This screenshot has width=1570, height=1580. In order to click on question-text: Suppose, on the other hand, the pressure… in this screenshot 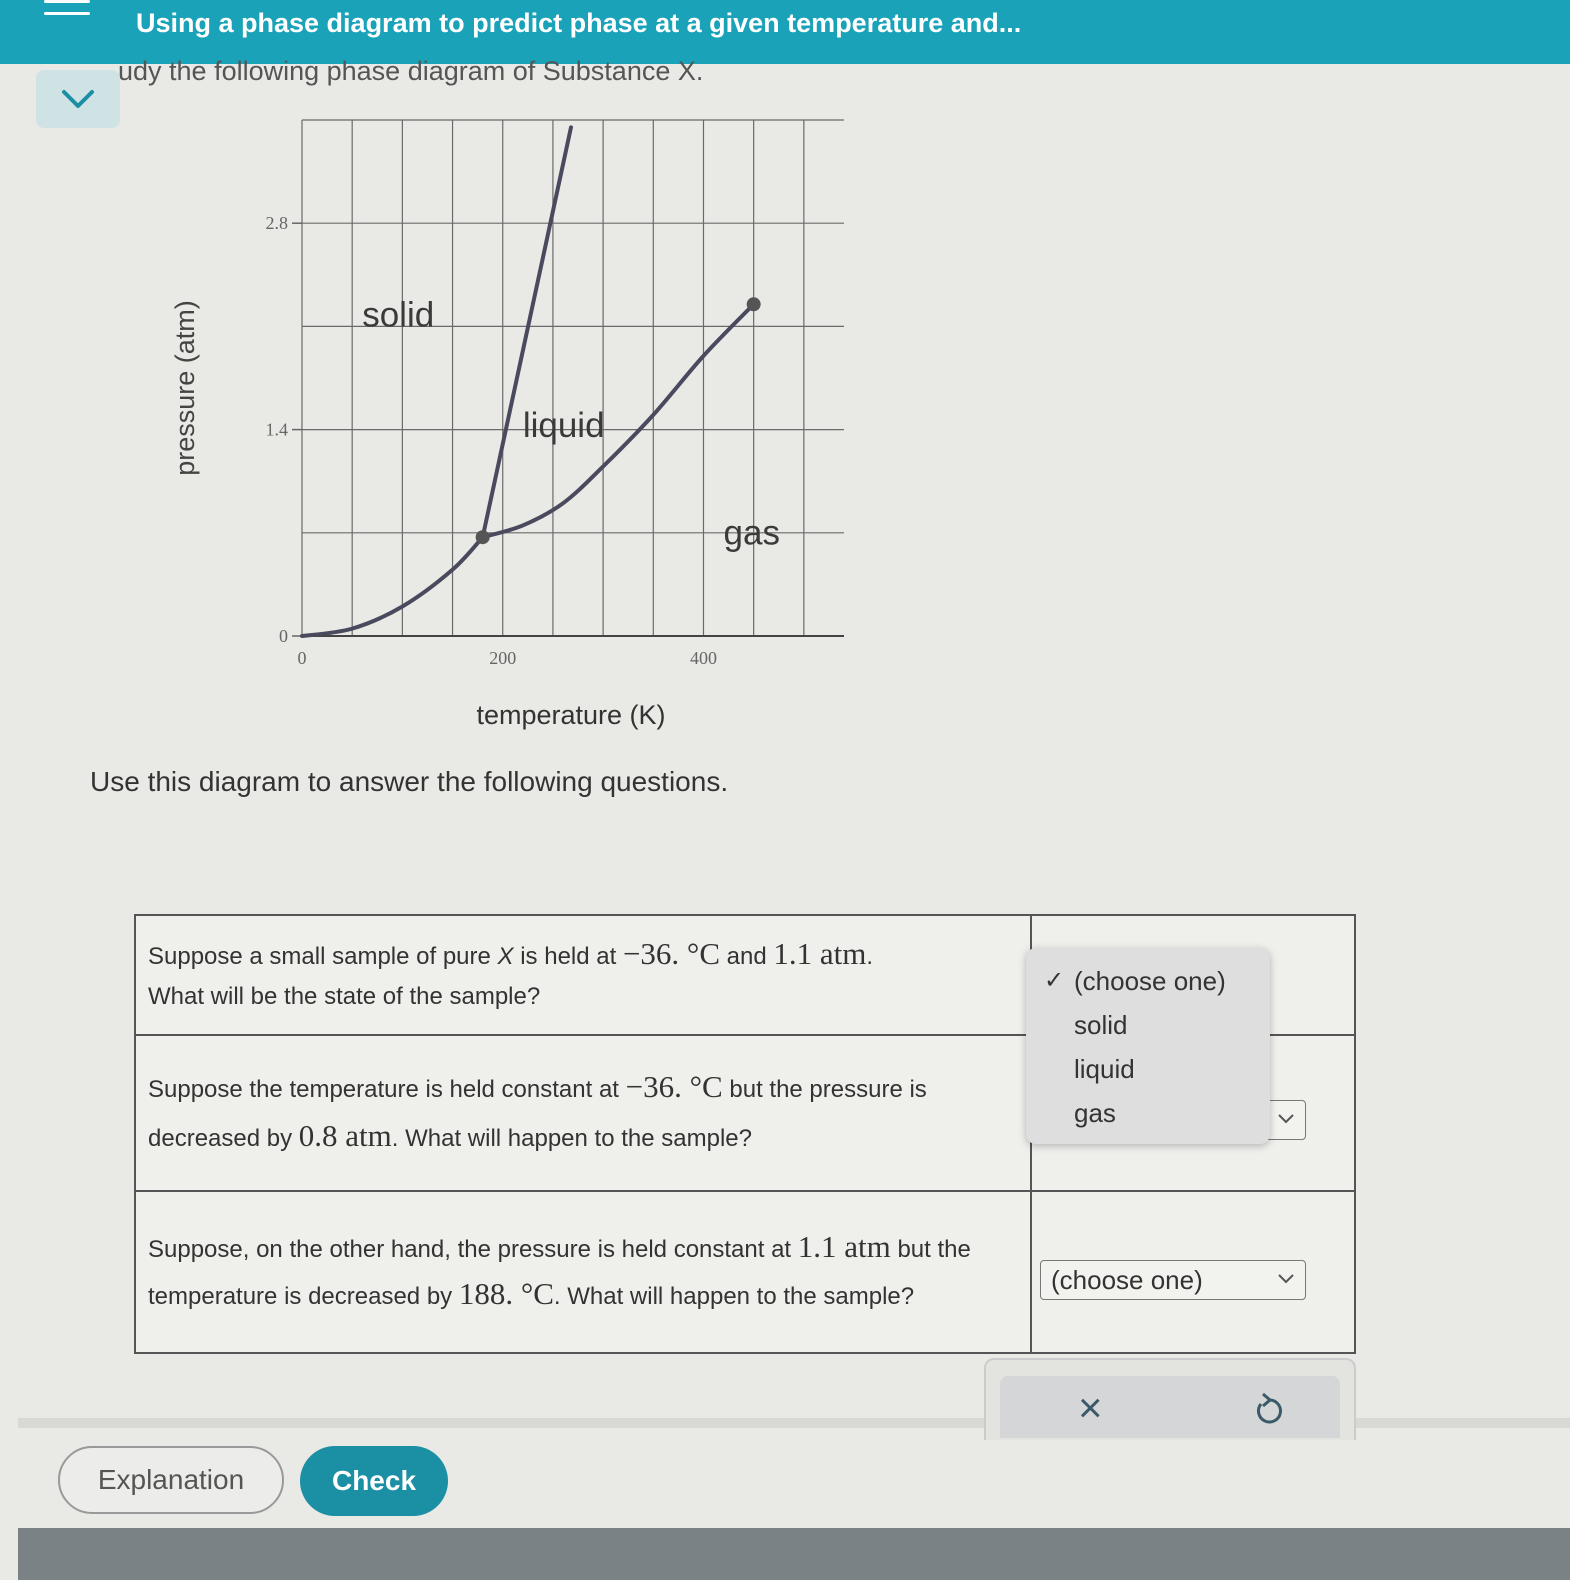, I will do `click(559, 1270)`.